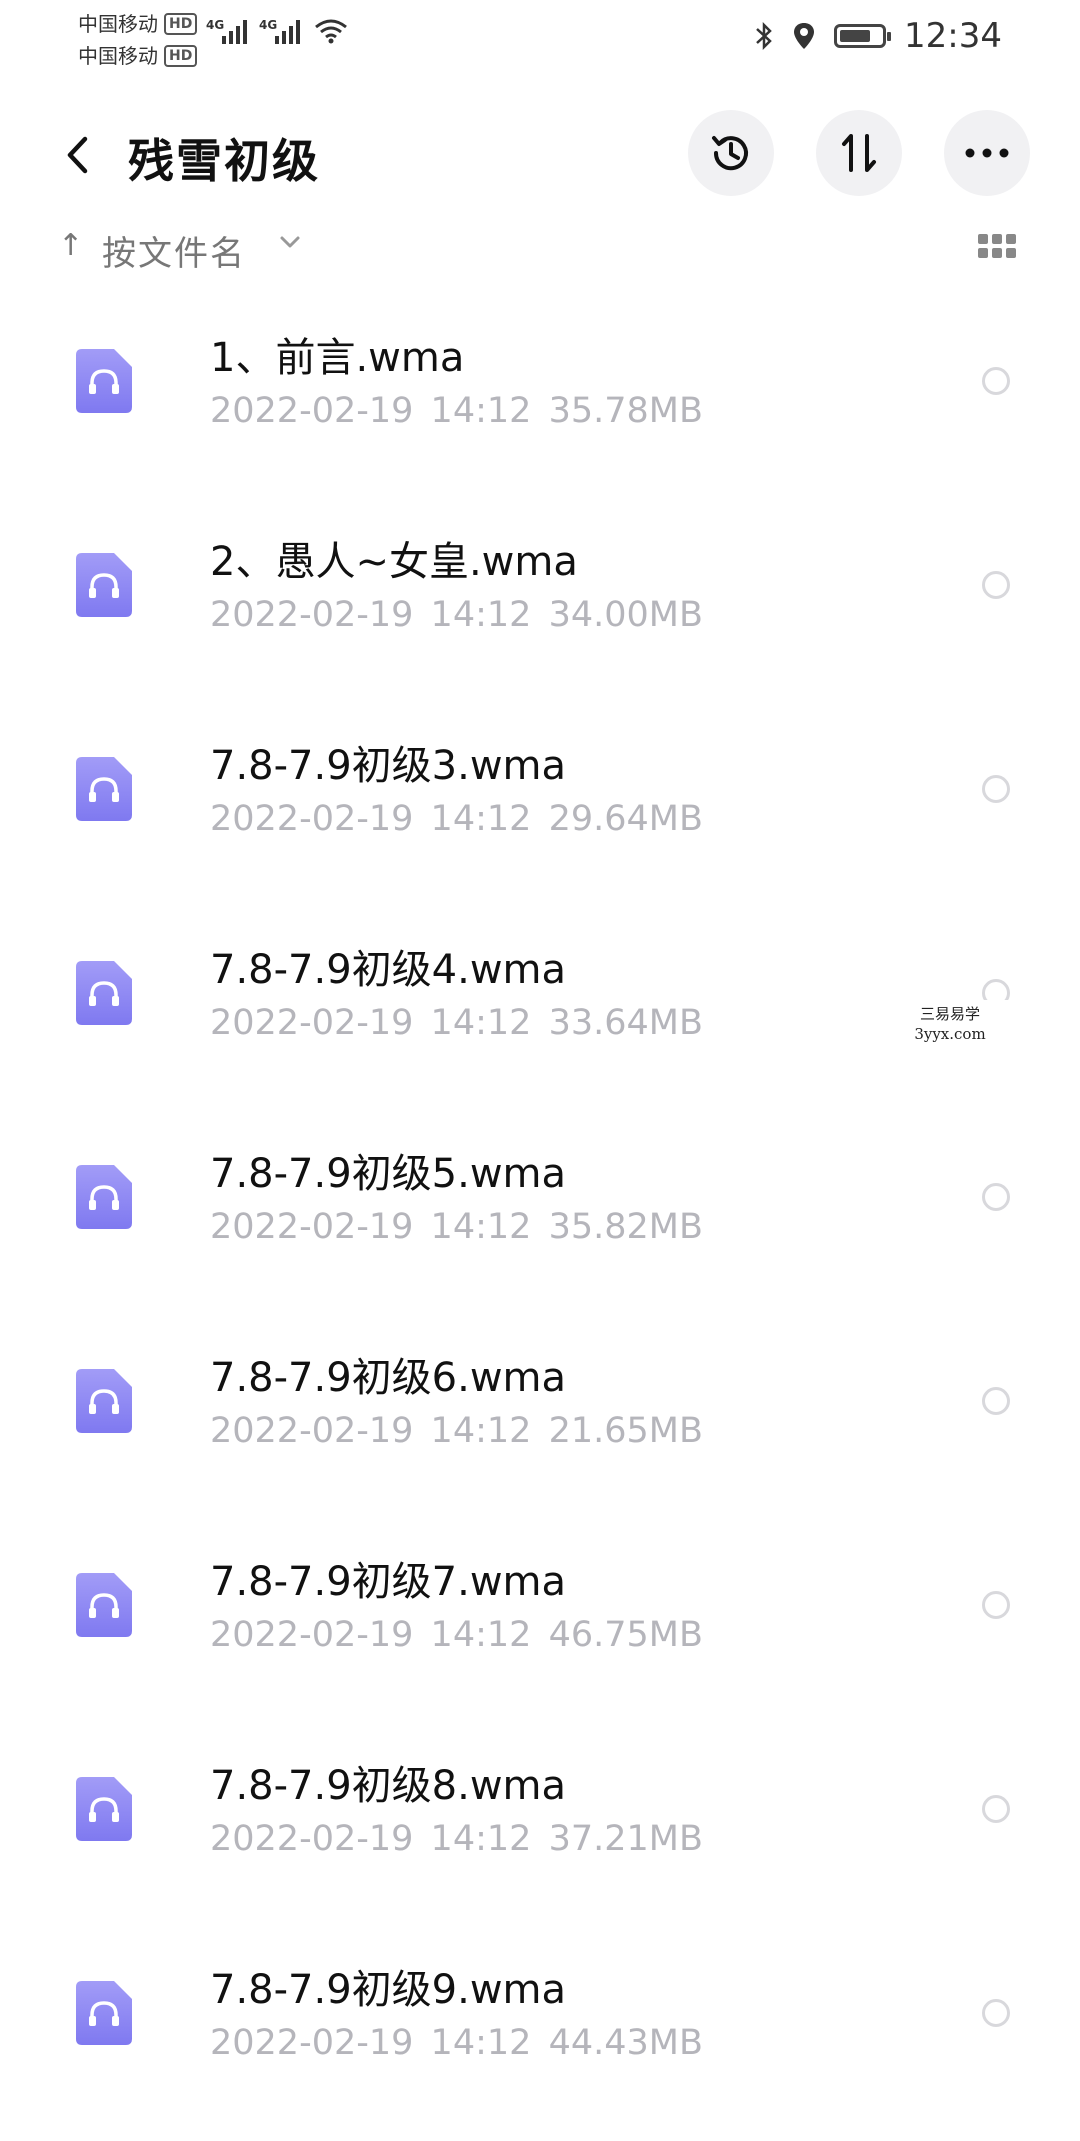 This screenshot has width=1080, height=2141. I want to click on file-row: 7.8-7.9初级6.wma 2022-02-19 14:12 21.65MB, so click(540, 1427).